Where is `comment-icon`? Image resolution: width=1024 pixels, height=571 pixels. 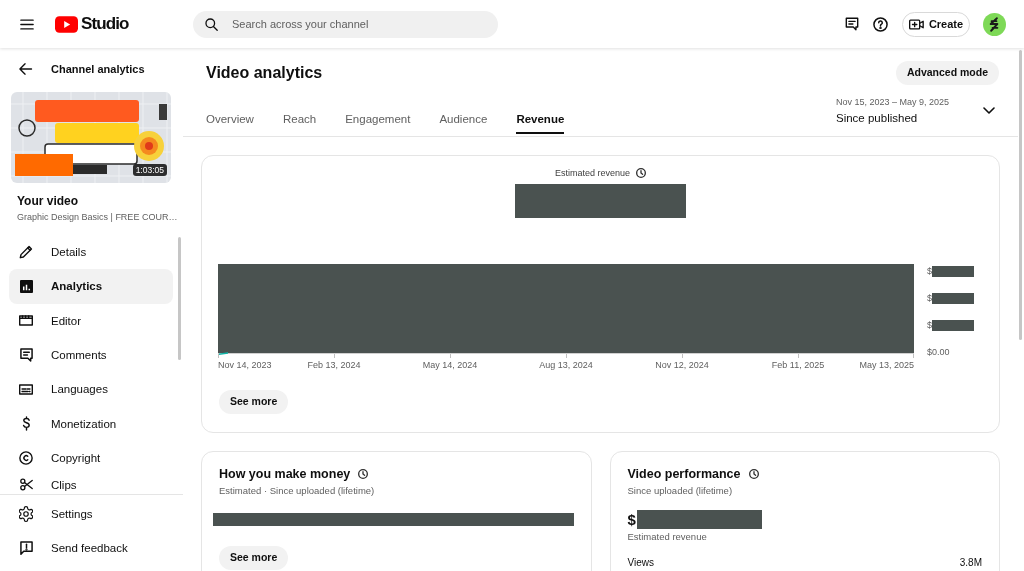
comment-icon is located at coordinates (26, 355).